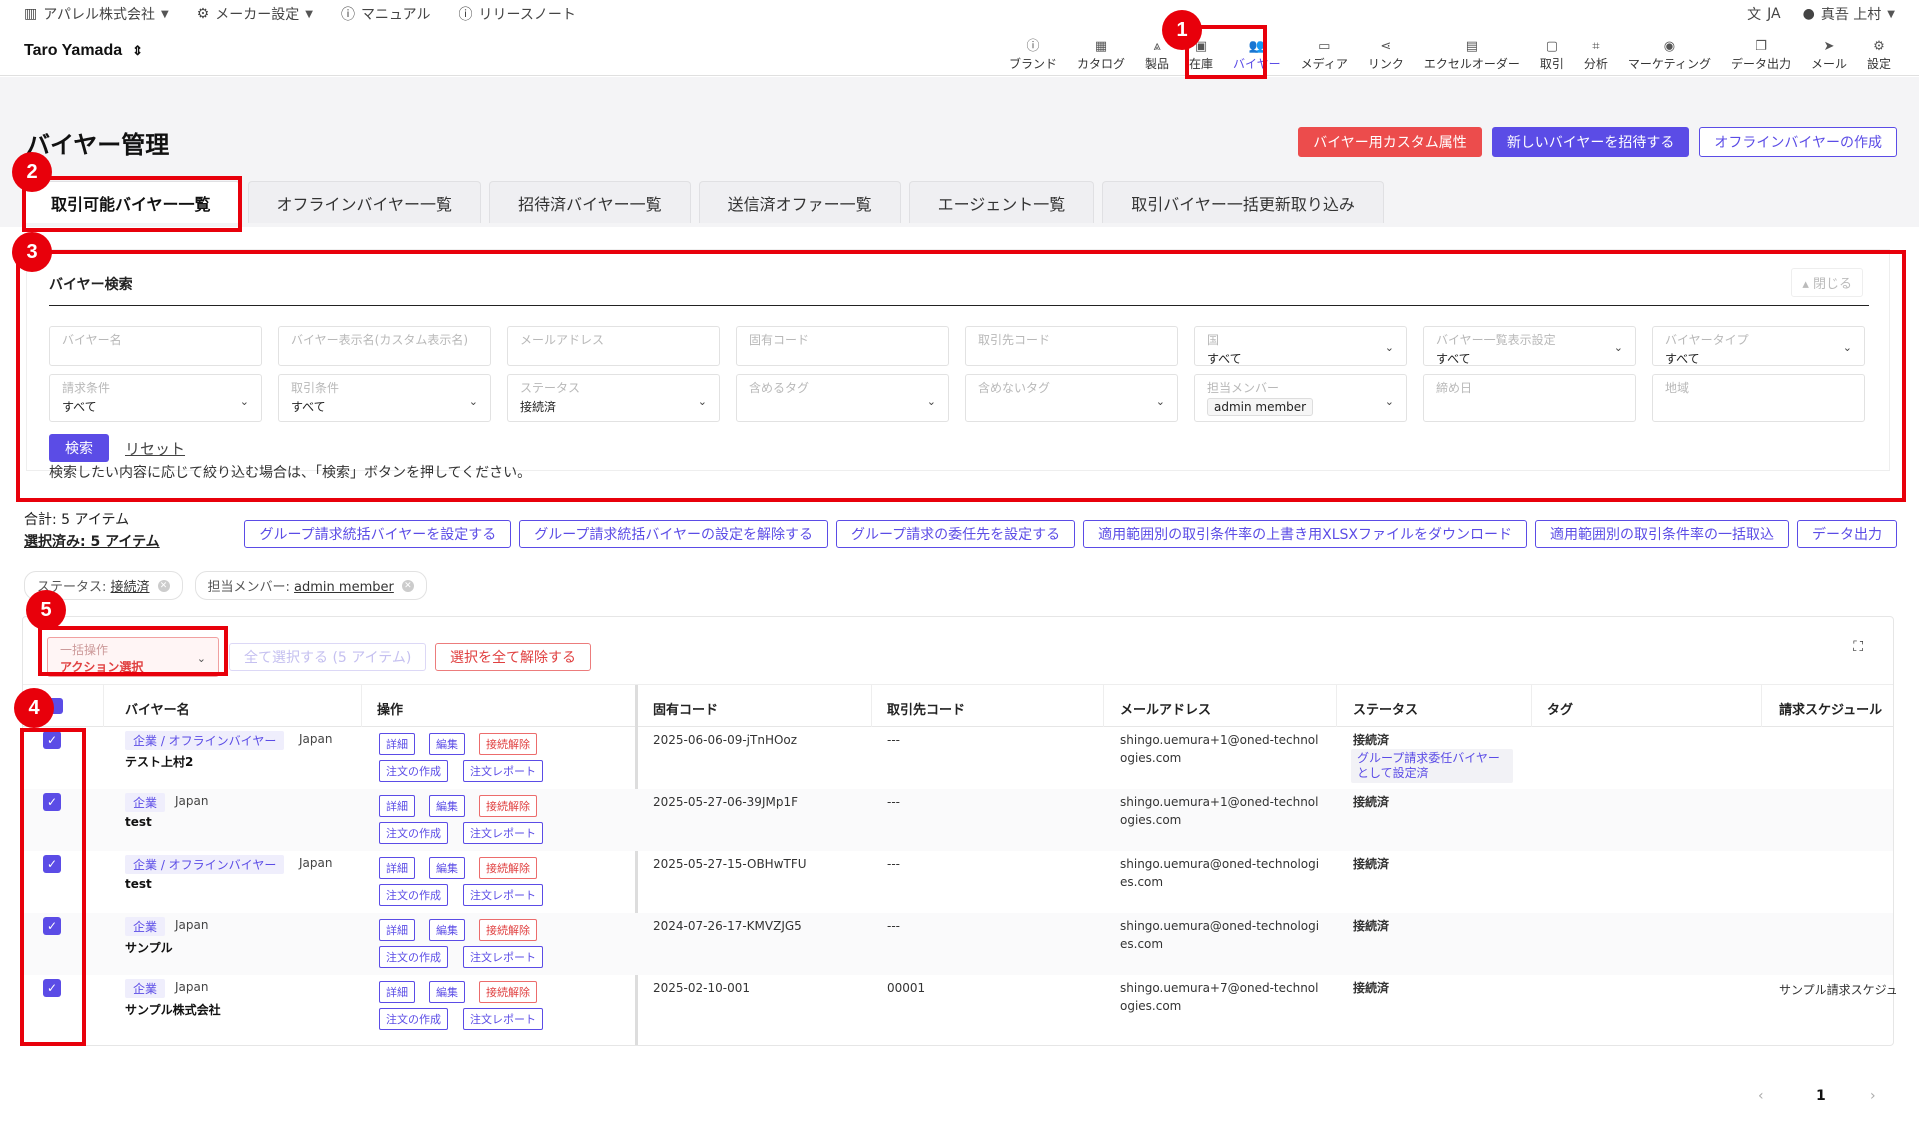 The width and height of the screenshot is (1919, 1142). I want to click on bulk-action-select: 一括操作 アクション選択 ⌄, so click(133, 657).